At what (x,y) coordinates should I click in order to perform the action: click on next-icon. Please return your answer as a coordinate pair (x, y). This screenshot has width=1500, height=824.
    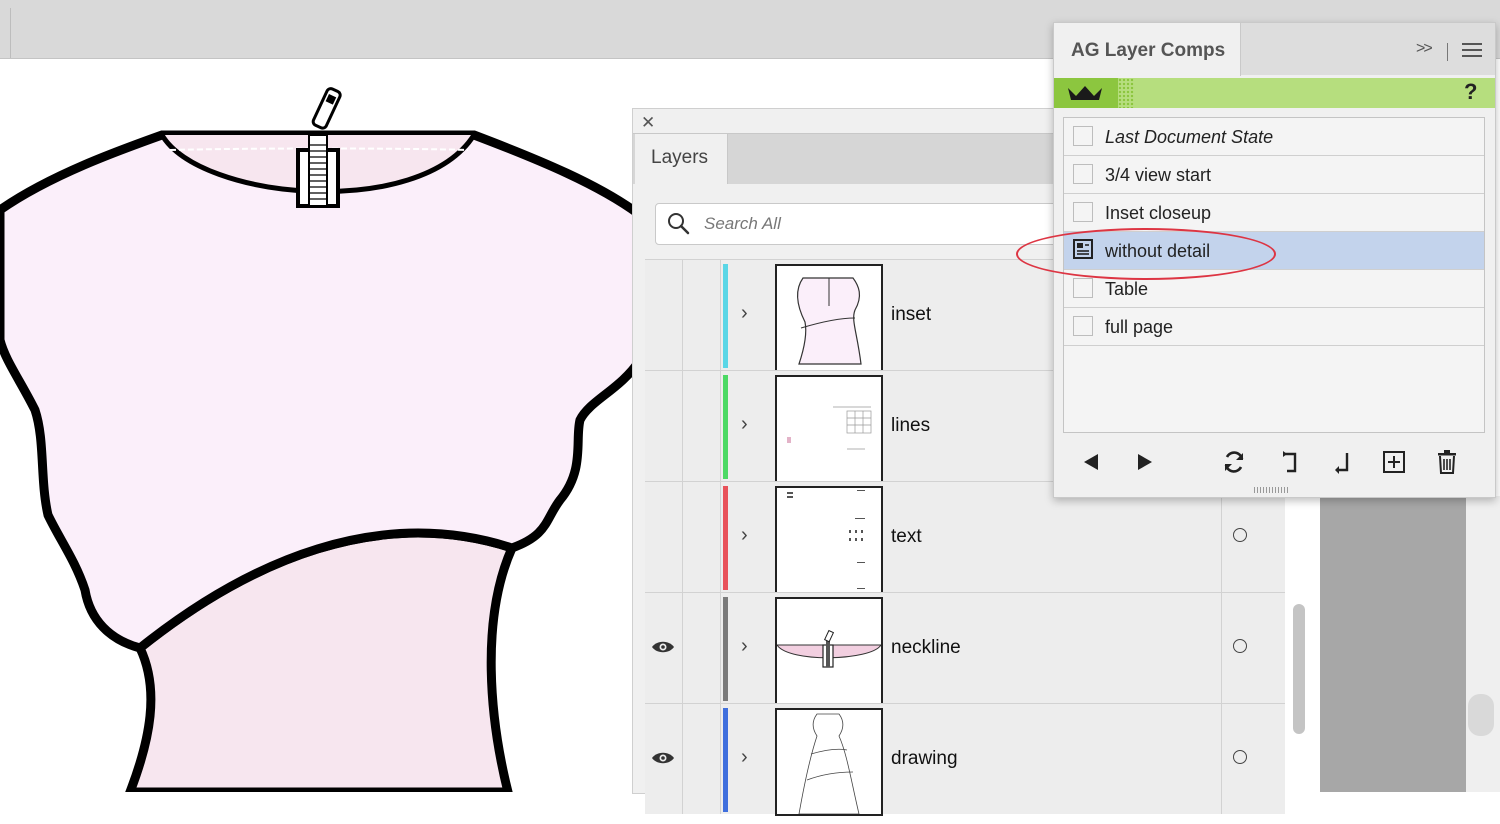
    Looking at the image, I should click on (1145, 462).